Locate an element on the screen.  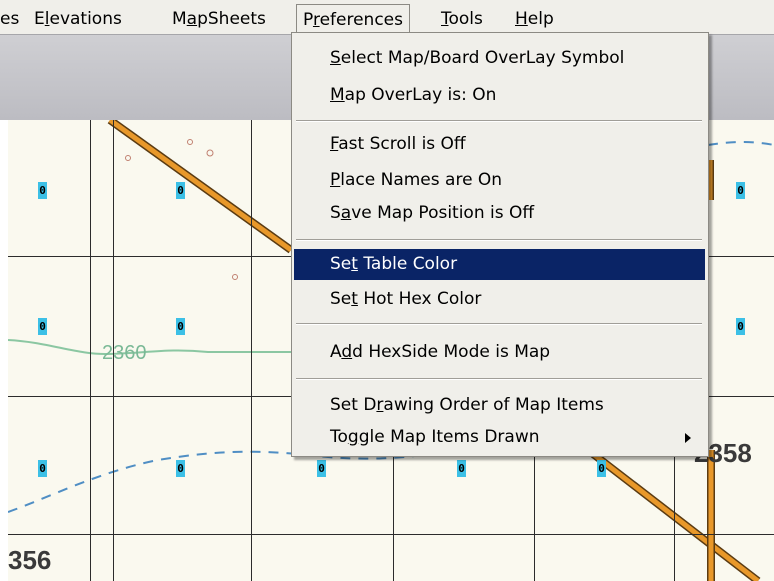
submenu-arrow-icon is located at coordinates (688, 438).